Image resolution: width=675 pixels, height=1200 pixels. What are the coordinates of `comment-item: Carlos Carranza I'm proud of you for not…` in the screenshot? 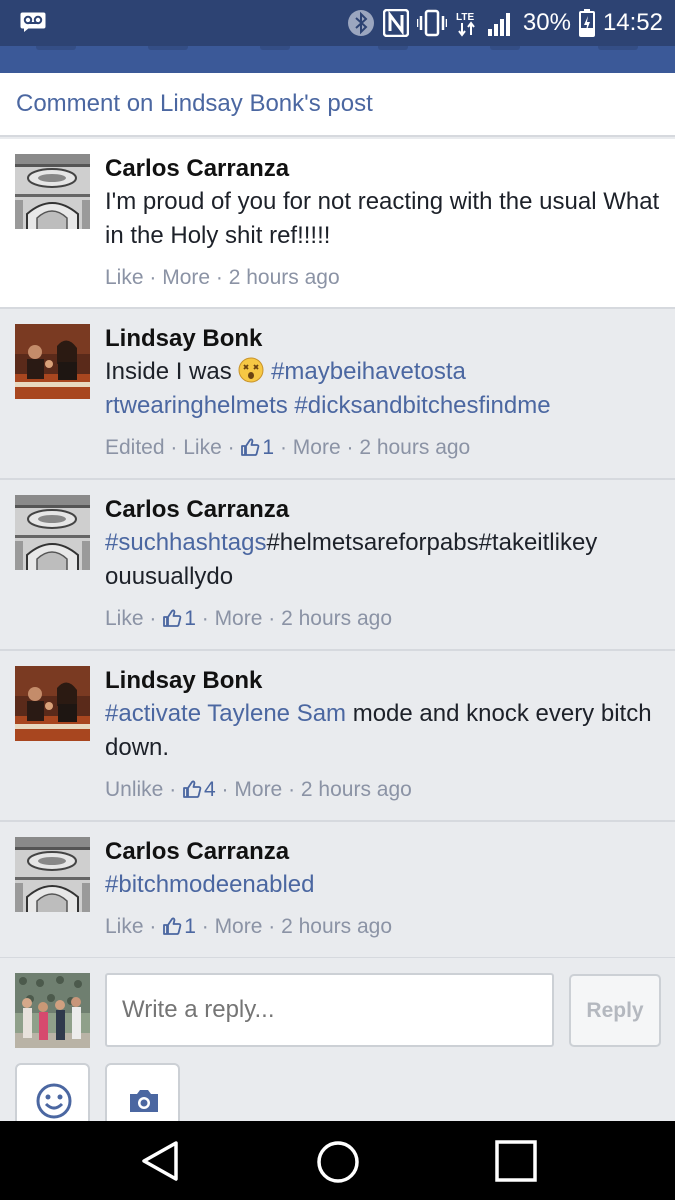 It's located at (337, 224).